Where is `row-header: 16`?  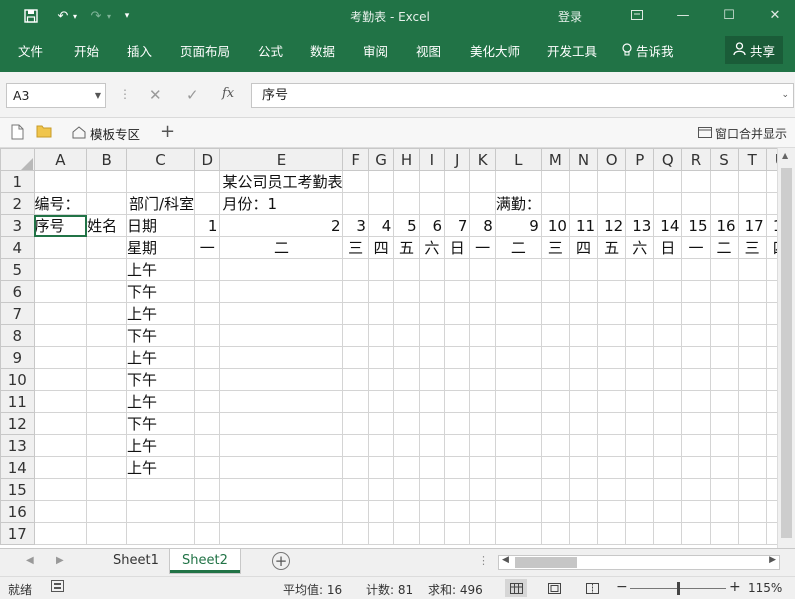 row-header: 16 is located at coordinates (17, 511).